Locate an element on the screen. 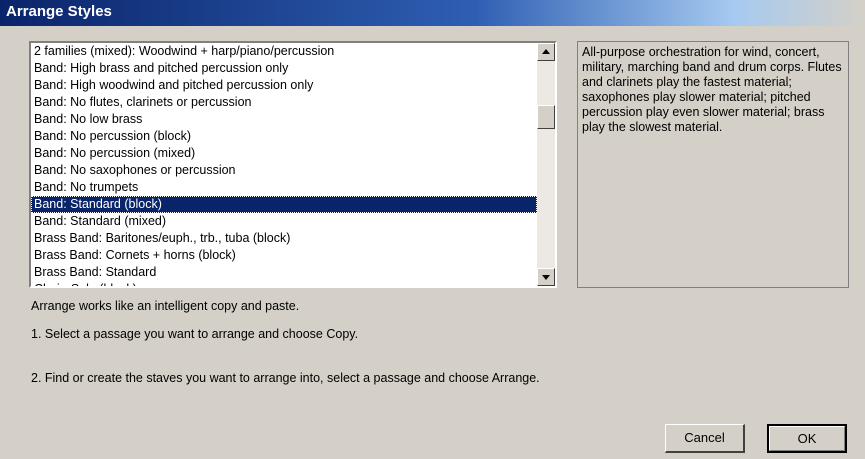 The width and height of the screenshot is (865, 459). scroll-up-button is located at coordinates (546, 52).